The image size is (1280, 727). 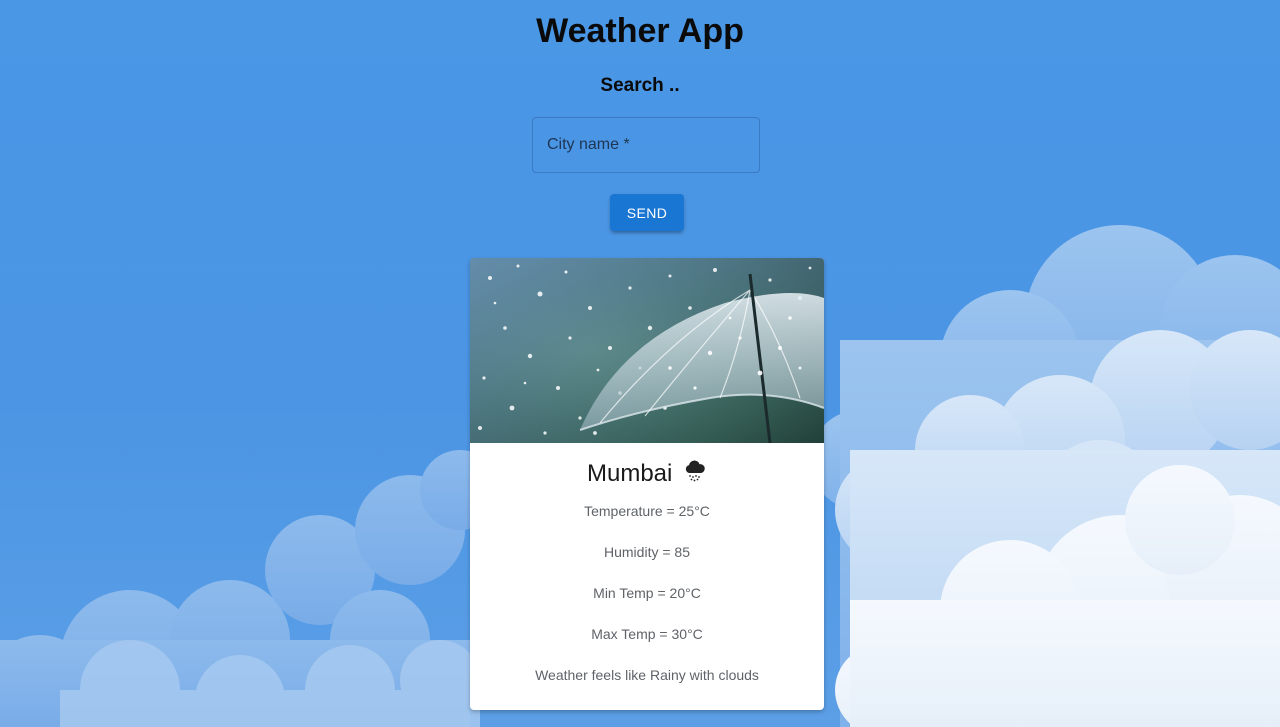 I want to click on rain-cloud-icon, so click(x=695, y=471).